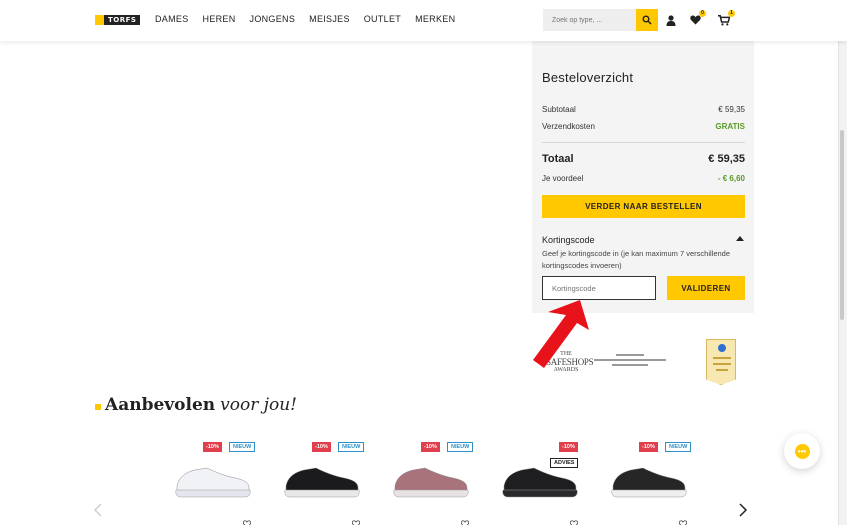 Image resolution: width=847 pixels, height=525 pixels. I want to click on nav-item-merken: MERKEN, so click(435, 19).